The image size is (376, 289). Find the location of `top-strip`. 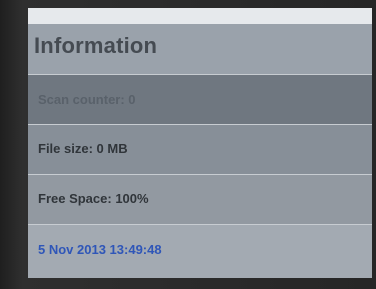

top-strip is located at coordinates (200, 16).